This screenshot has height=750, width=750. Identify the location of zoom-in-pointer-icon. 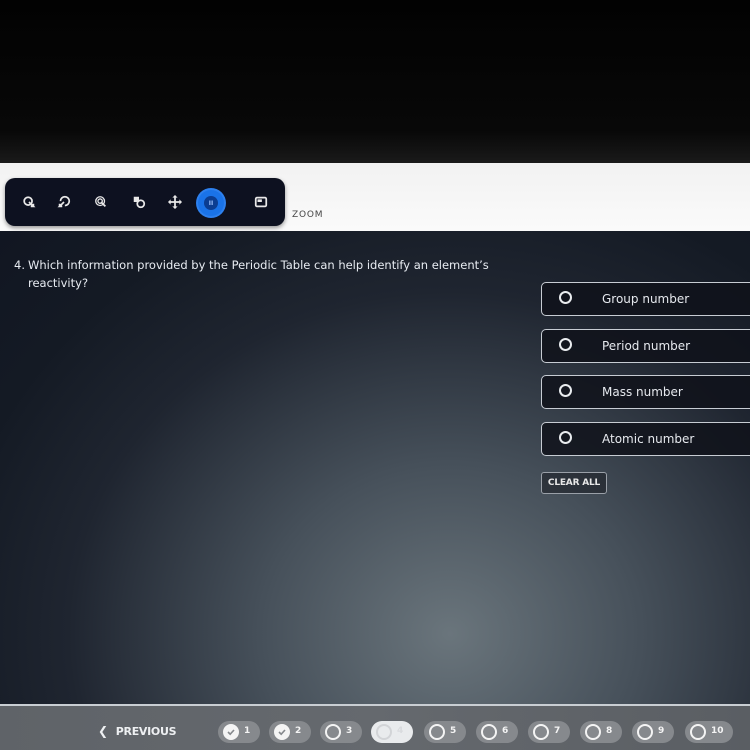
(29, 202).